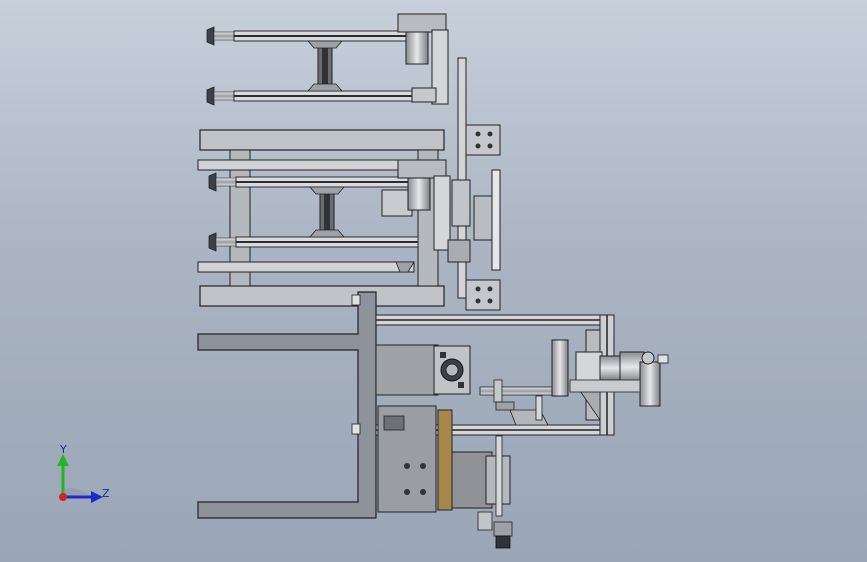 The image size is (867, 562). Describe the element at coordinates (287, 405) in the screenshot. I see `base-c-frame` at that location.